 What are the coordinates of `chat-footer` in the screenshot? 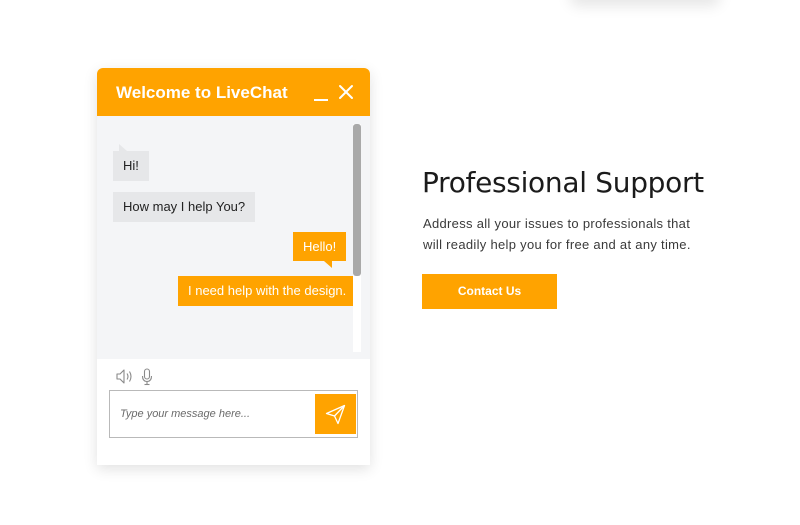 It's located at (233, 412).